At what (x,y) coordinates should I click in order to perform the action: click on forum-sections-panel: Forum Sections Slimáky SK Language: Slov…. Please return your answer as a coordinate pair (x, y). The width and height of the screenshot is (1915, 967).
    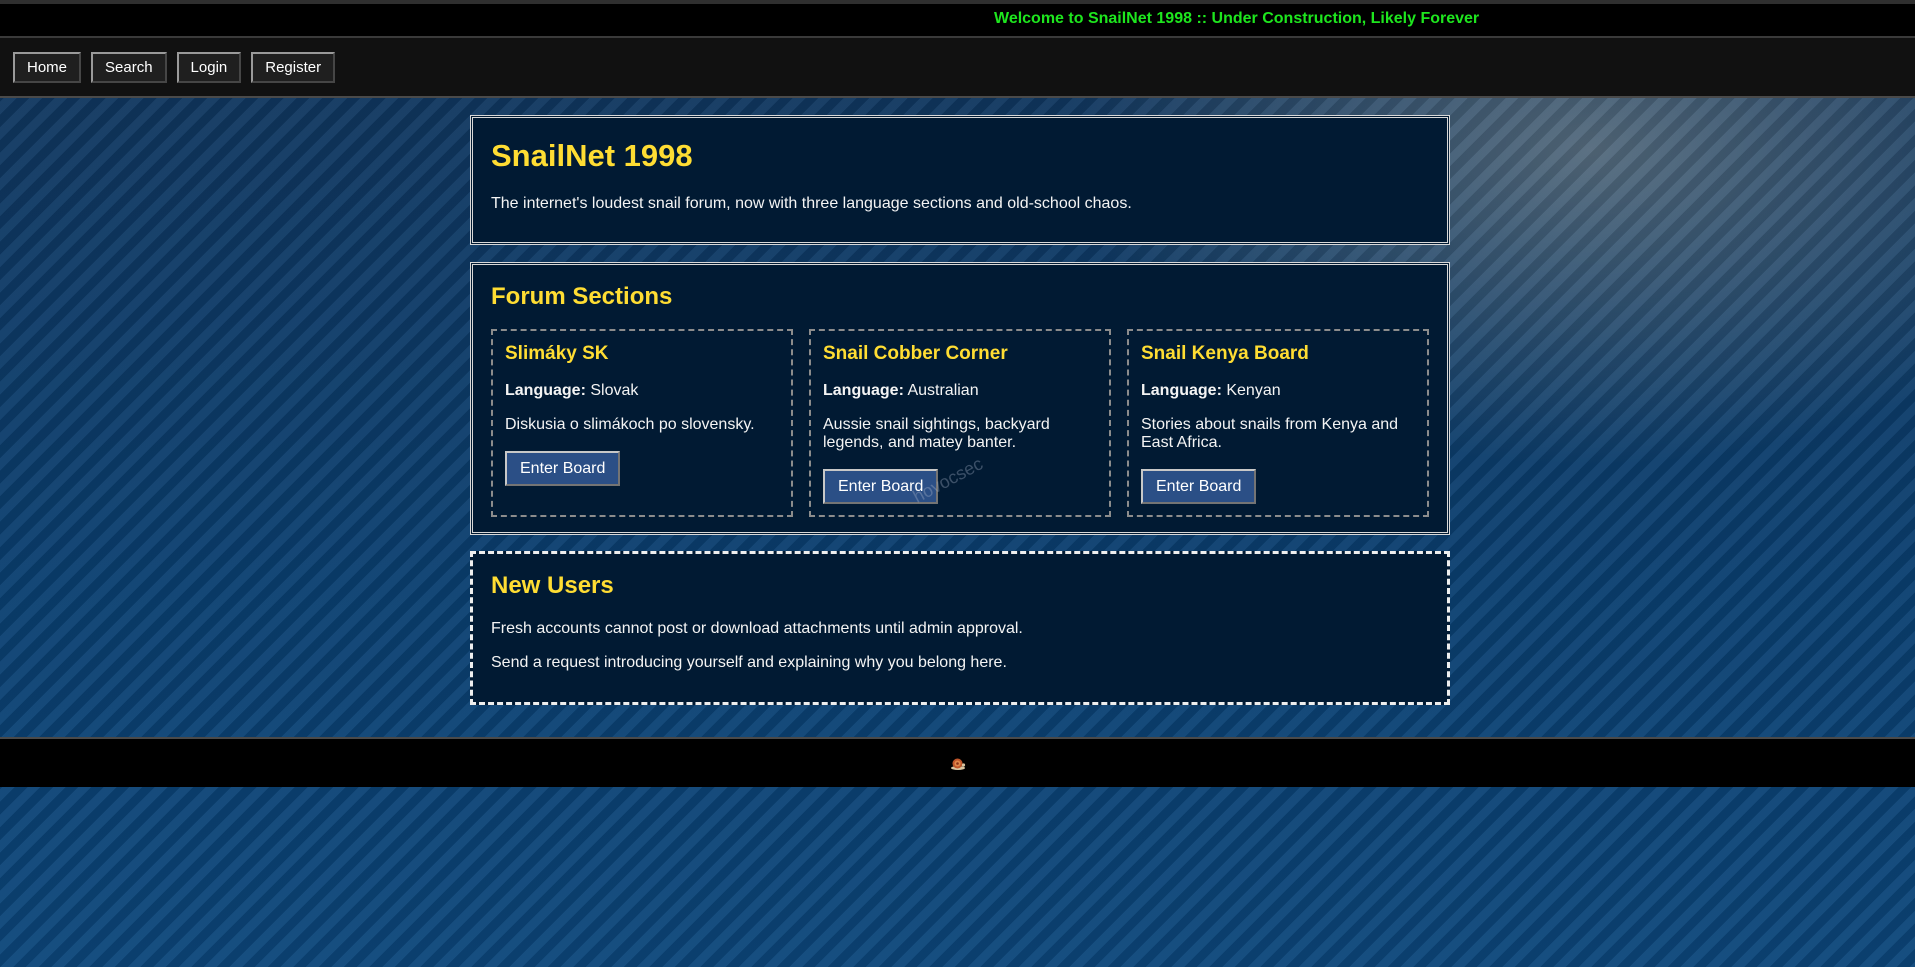
    Looking at the image, I should click on (960, 398).